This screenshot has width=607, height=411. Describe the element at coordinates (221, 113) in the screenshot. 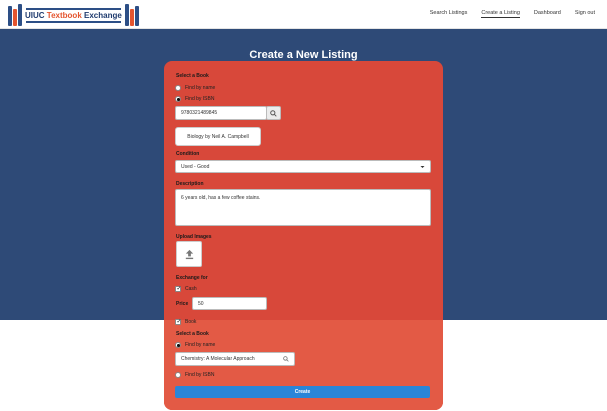

I see `isbn-input: 9780321489845` at that location.